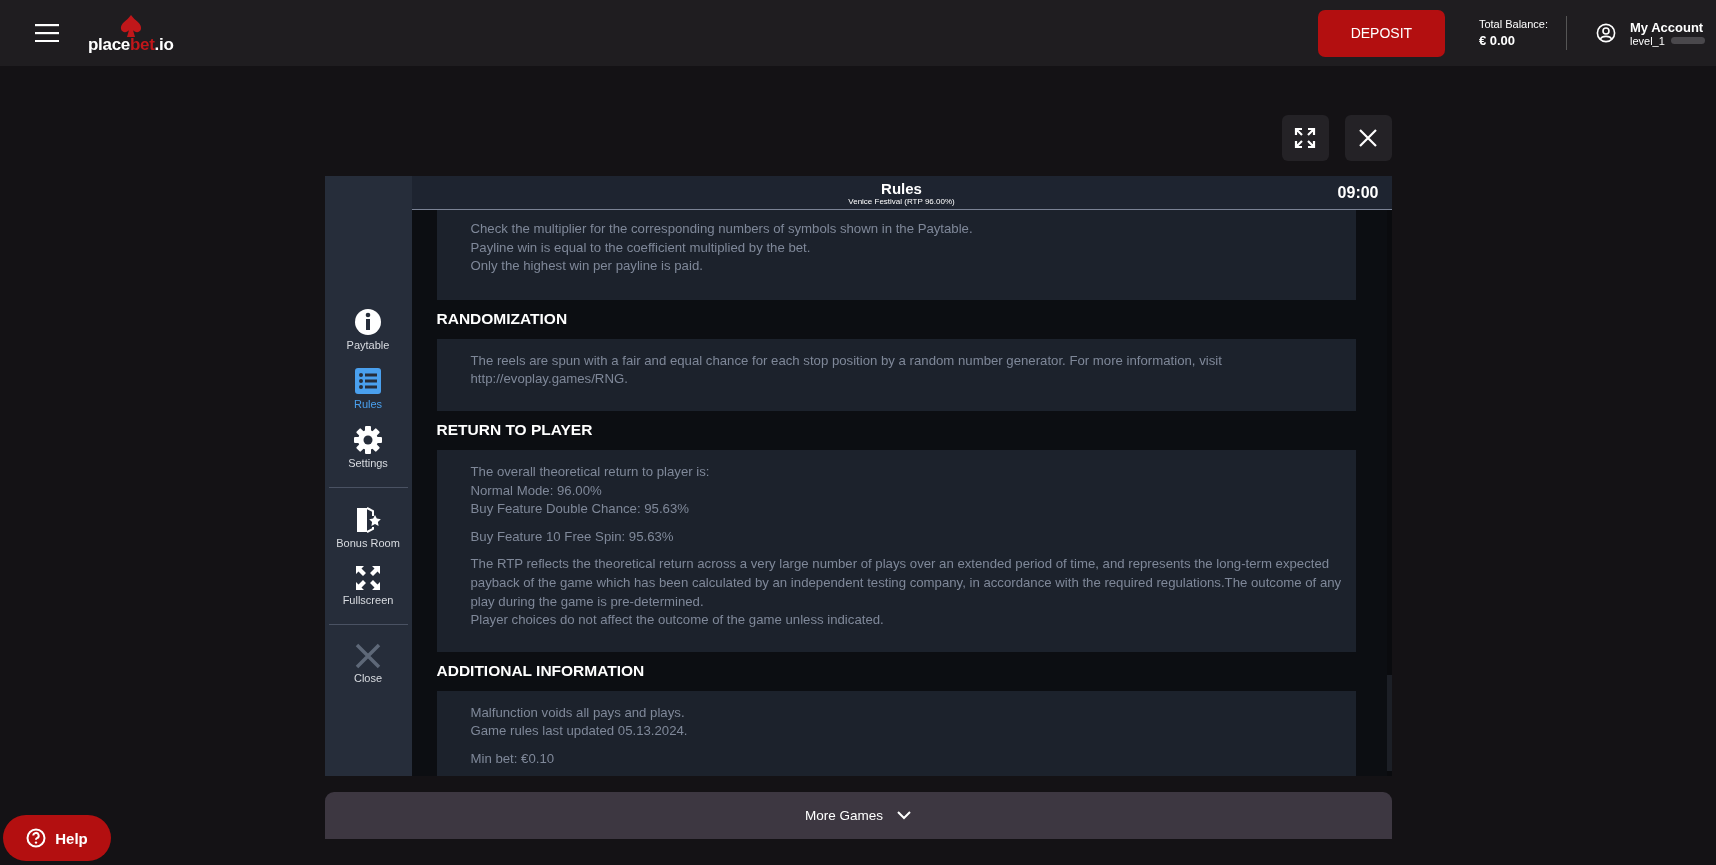  What do you see at coordinates (368, 440) in the screenshot?
I see `settings-icon` at bounding box center [368, 440].